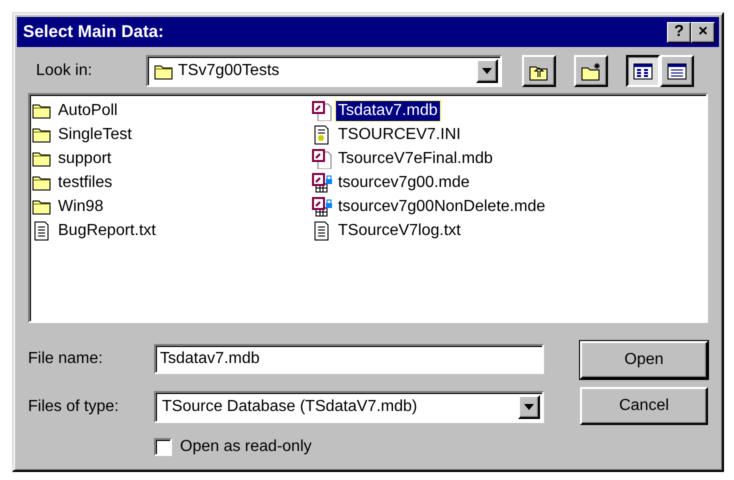 The image size is (734, 480). Describe the element at coordinates (679, 32) in the screenshot. I see `help-button: ?` at that location.